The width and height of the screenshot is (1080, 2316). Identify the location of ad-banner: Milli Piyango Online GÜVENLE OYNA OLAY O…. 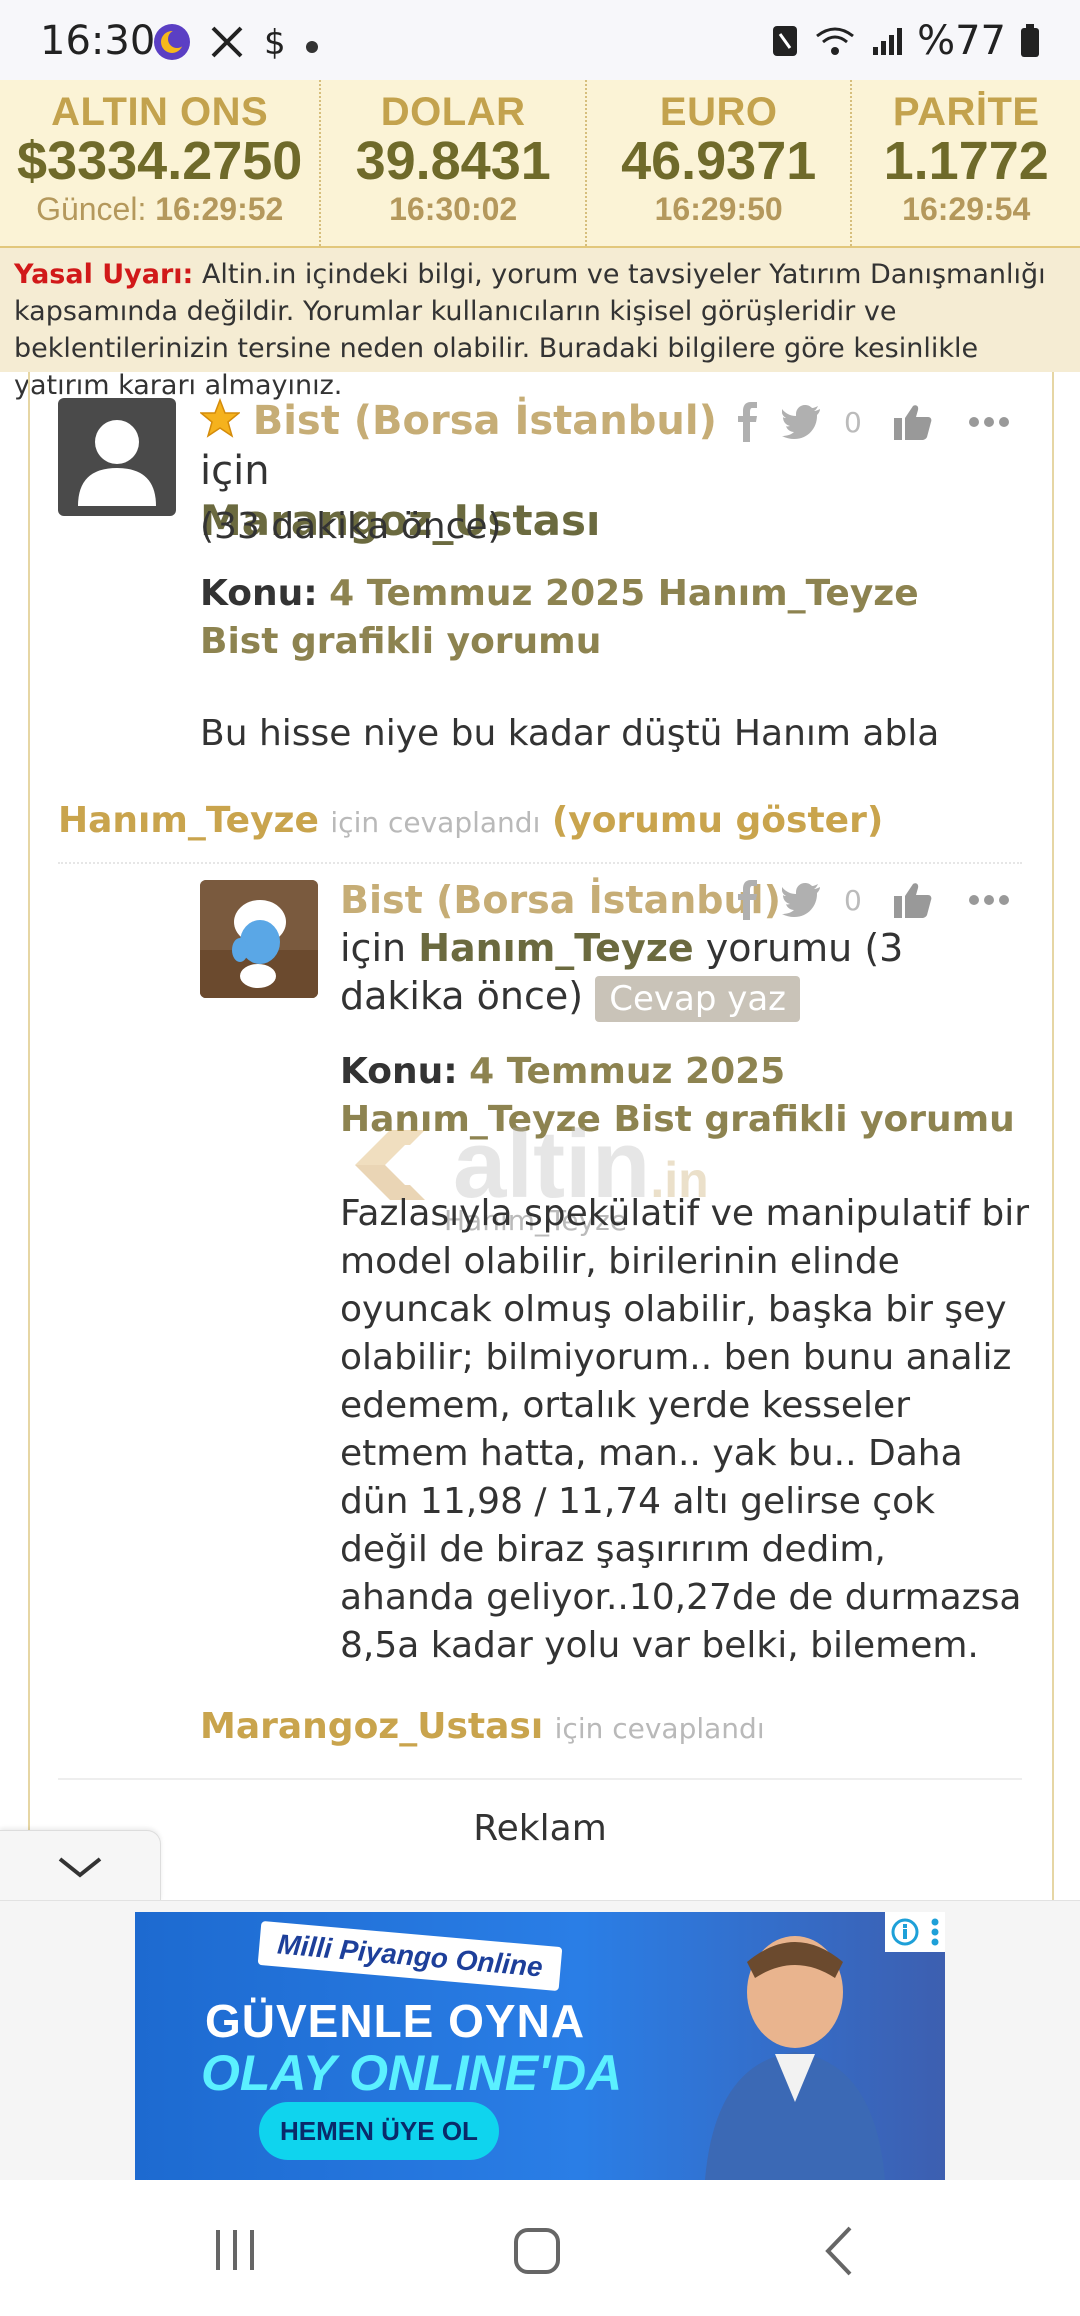
(540, 2046).